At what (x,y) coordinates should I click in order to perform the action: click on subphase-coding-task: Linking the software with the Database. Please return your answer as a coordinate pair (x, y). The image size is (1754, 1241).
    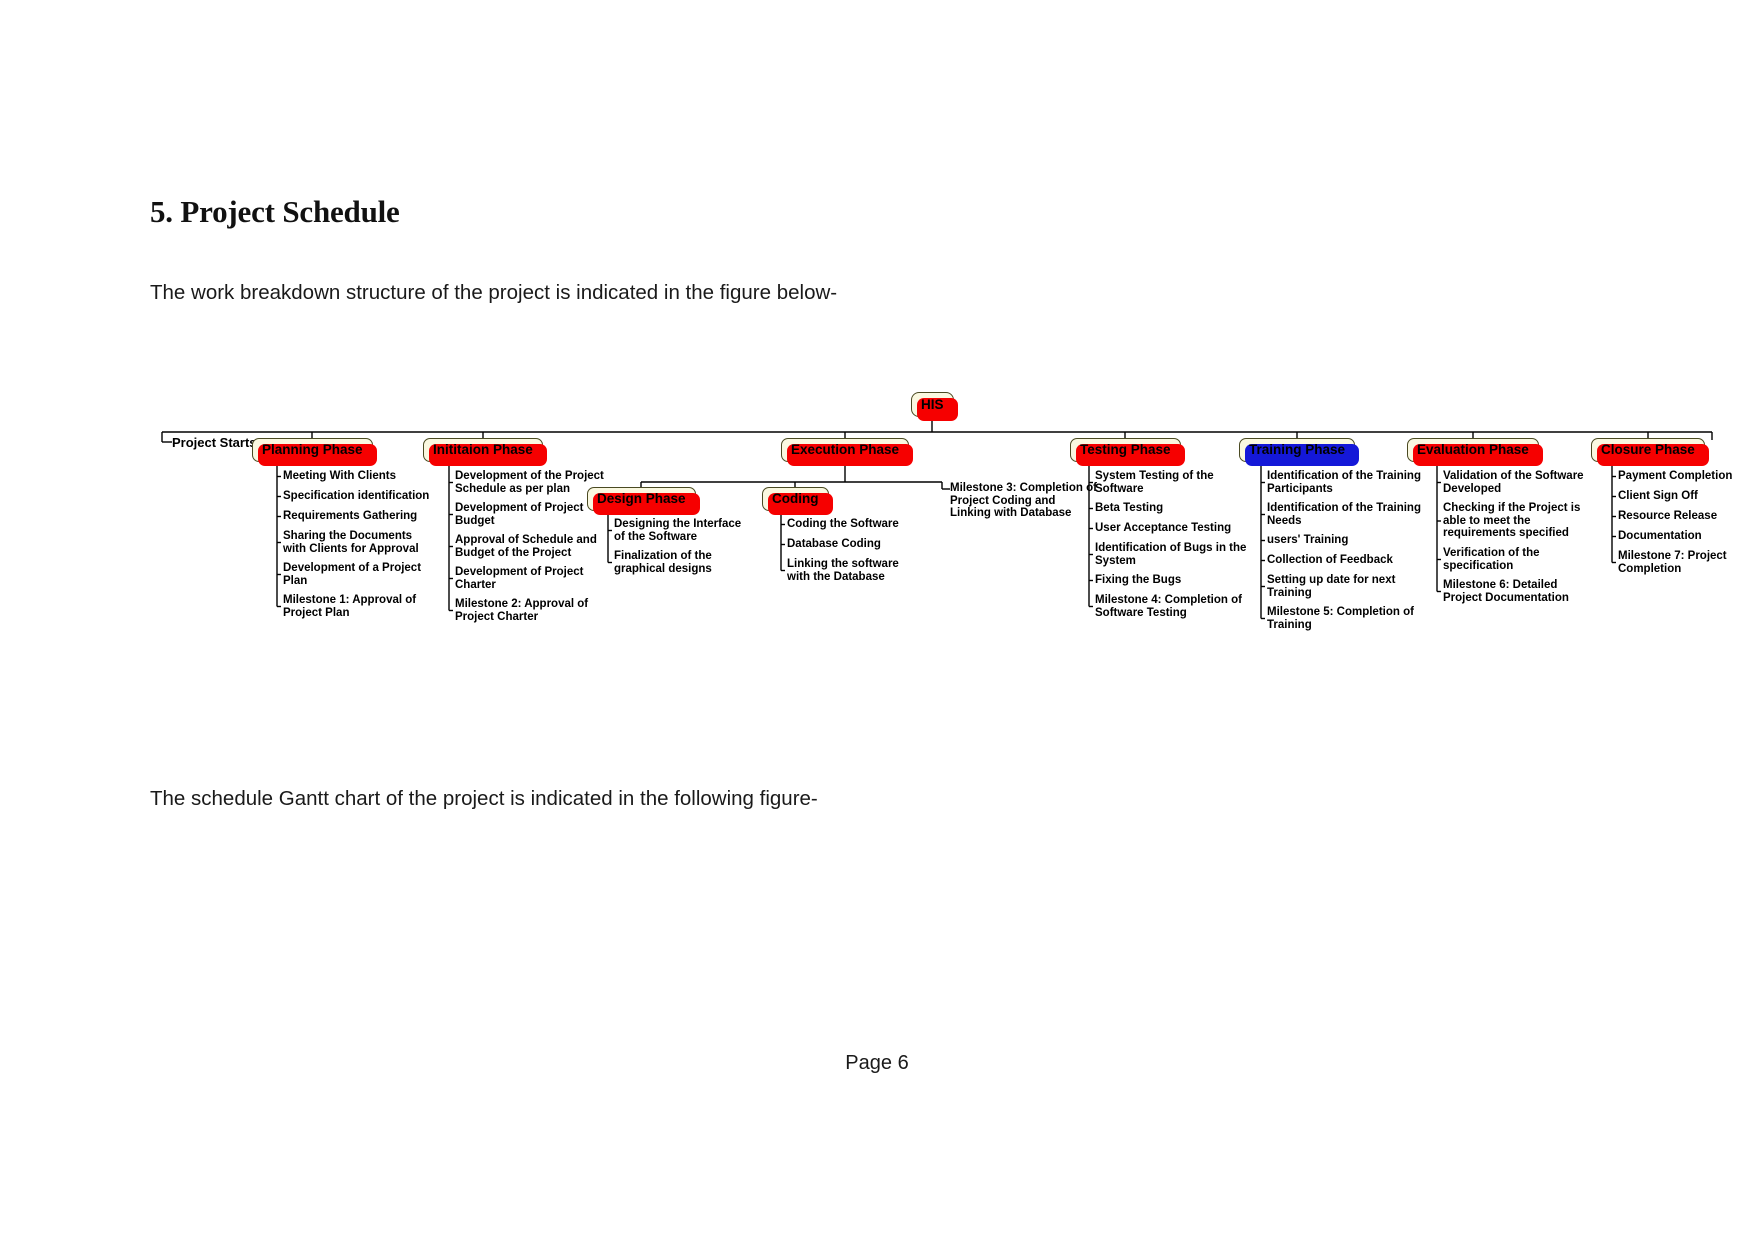
    Looking at the image, I should click on (843, 570).